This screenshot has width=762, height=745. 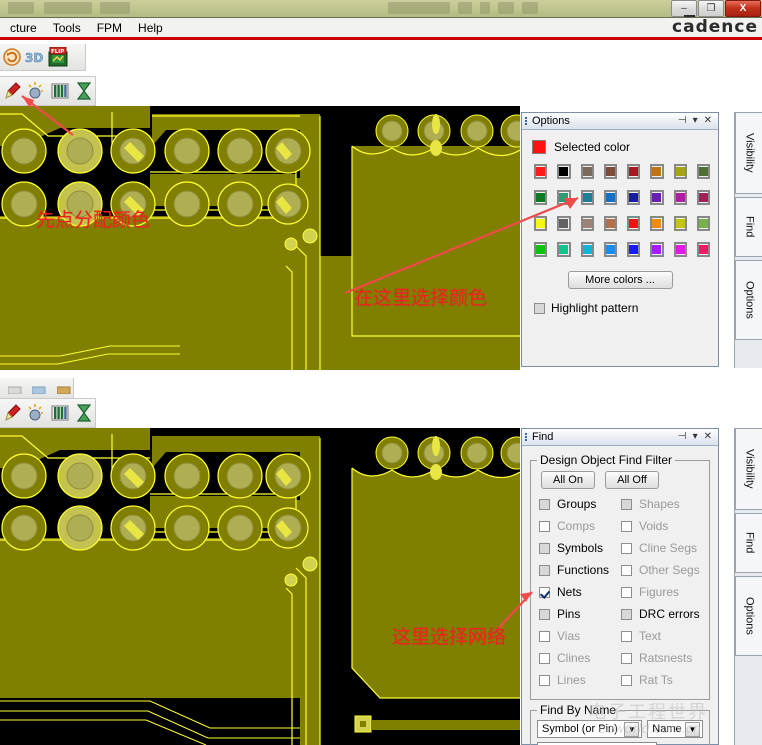 I want to click on side-tab-find: Find, so click(x=748, y=227).